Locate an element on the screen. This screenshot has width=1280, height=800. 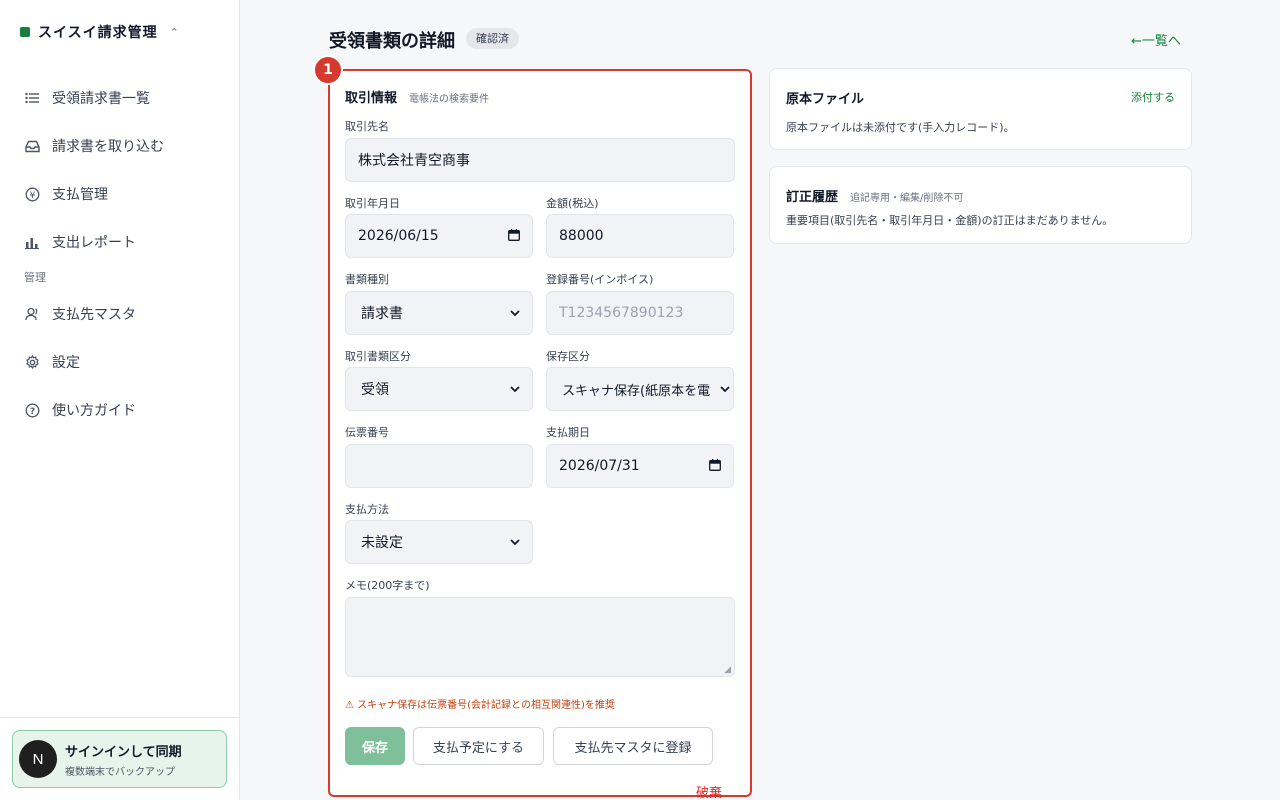
voucher-label: 伝票番号 is located at coordinates (367, 432).